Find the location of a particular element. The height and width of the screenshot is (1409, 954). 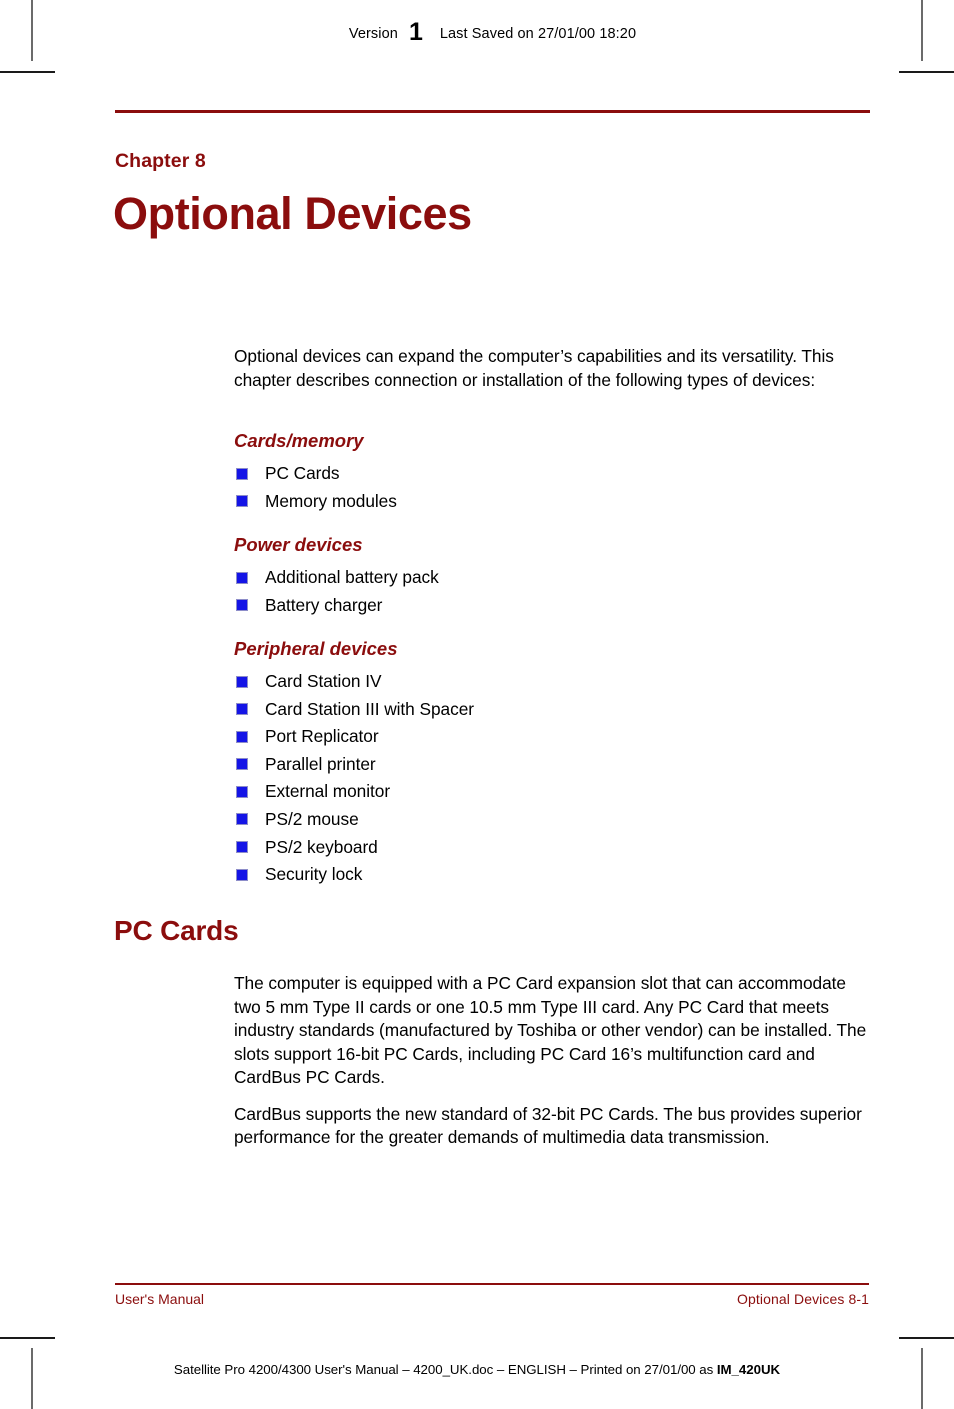

list-item-label: Card Station IV is located at coordinates (323, 681).